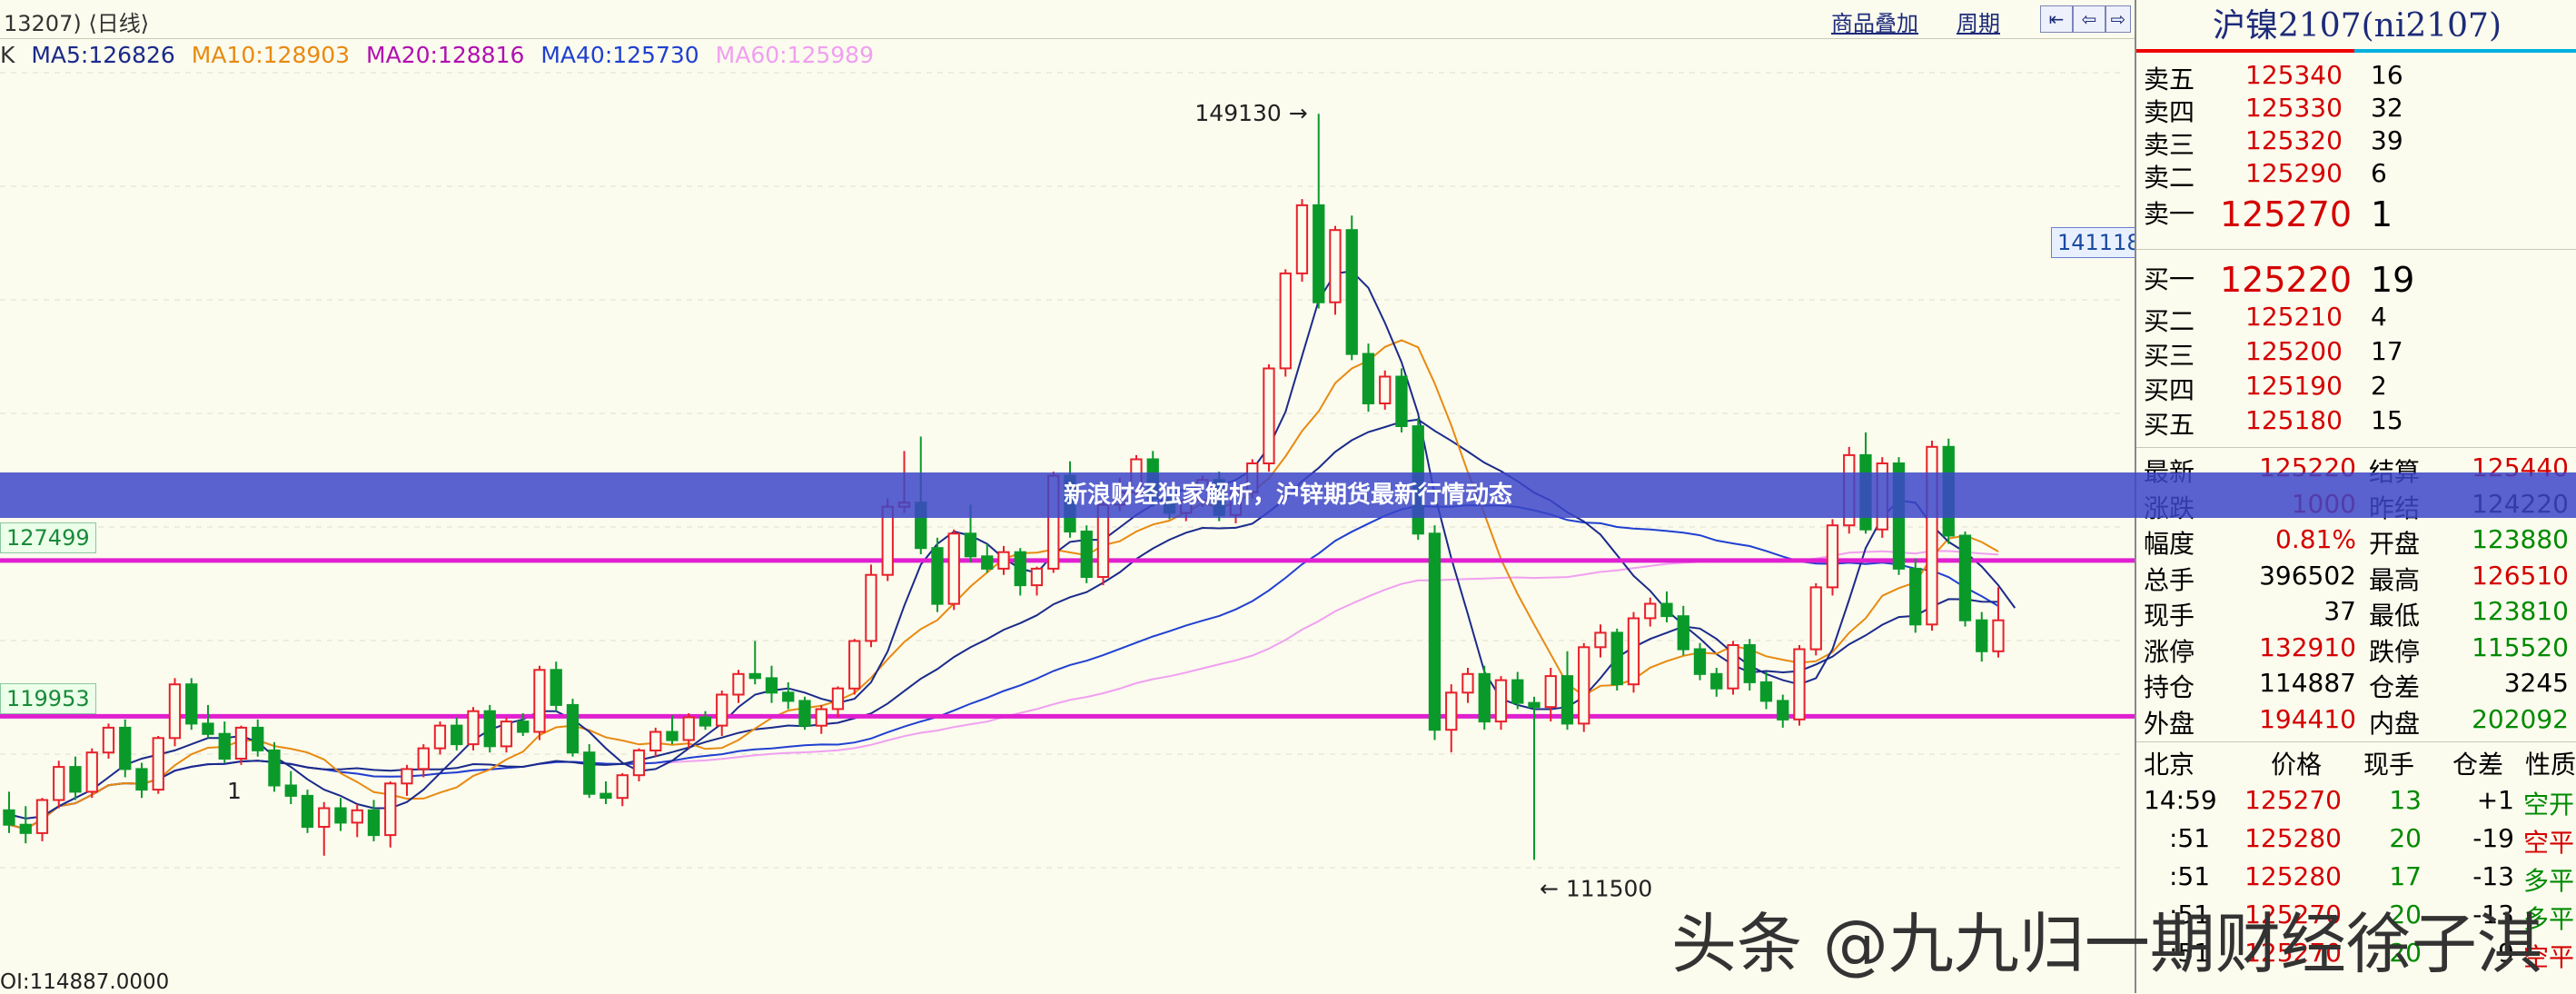  I want to click on chart-toolbar: 13207) ⟨日线⟩ 商品叠加 周期 ⇤ ⇦ ⇨, so click(1067, 19).